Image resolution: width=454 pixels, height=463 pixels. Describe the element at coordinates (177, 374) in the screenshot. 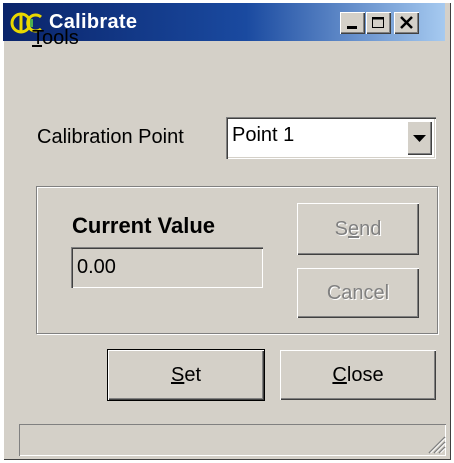

I see `set-label-mnemonic: S` at that location.